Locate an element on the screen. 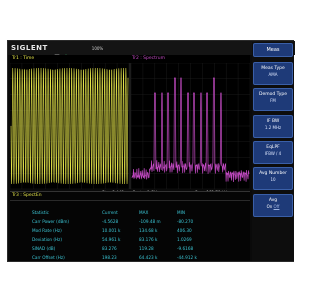 The height and width of the screenshot is (300, 320). stats-panel-title: Tr3 : SpectEn is located at coordinates (27, 195).